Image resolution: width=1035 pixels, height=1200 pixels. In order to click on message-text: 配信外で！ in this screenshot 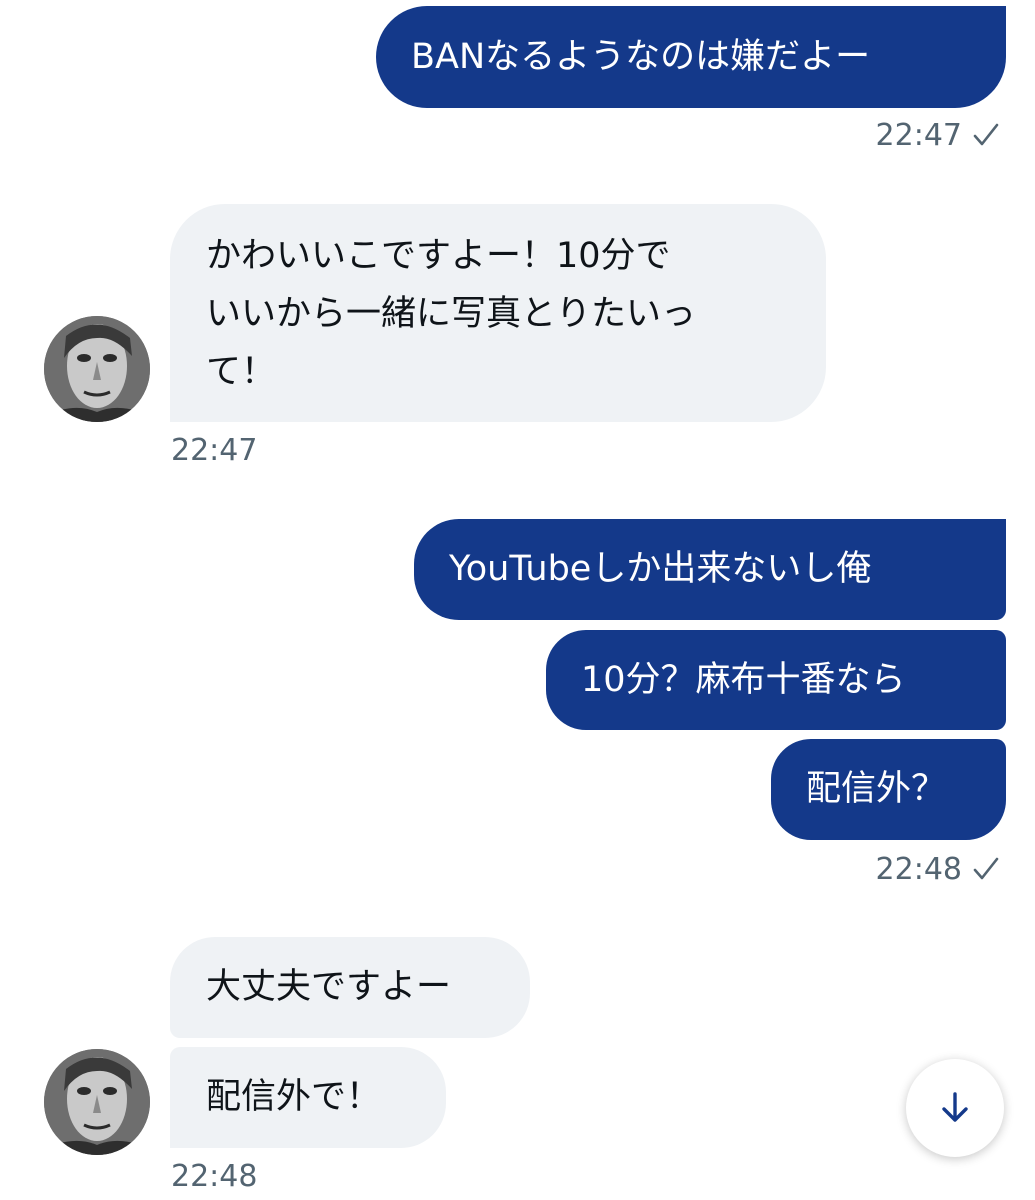, I will do `click(294, 1097)`.